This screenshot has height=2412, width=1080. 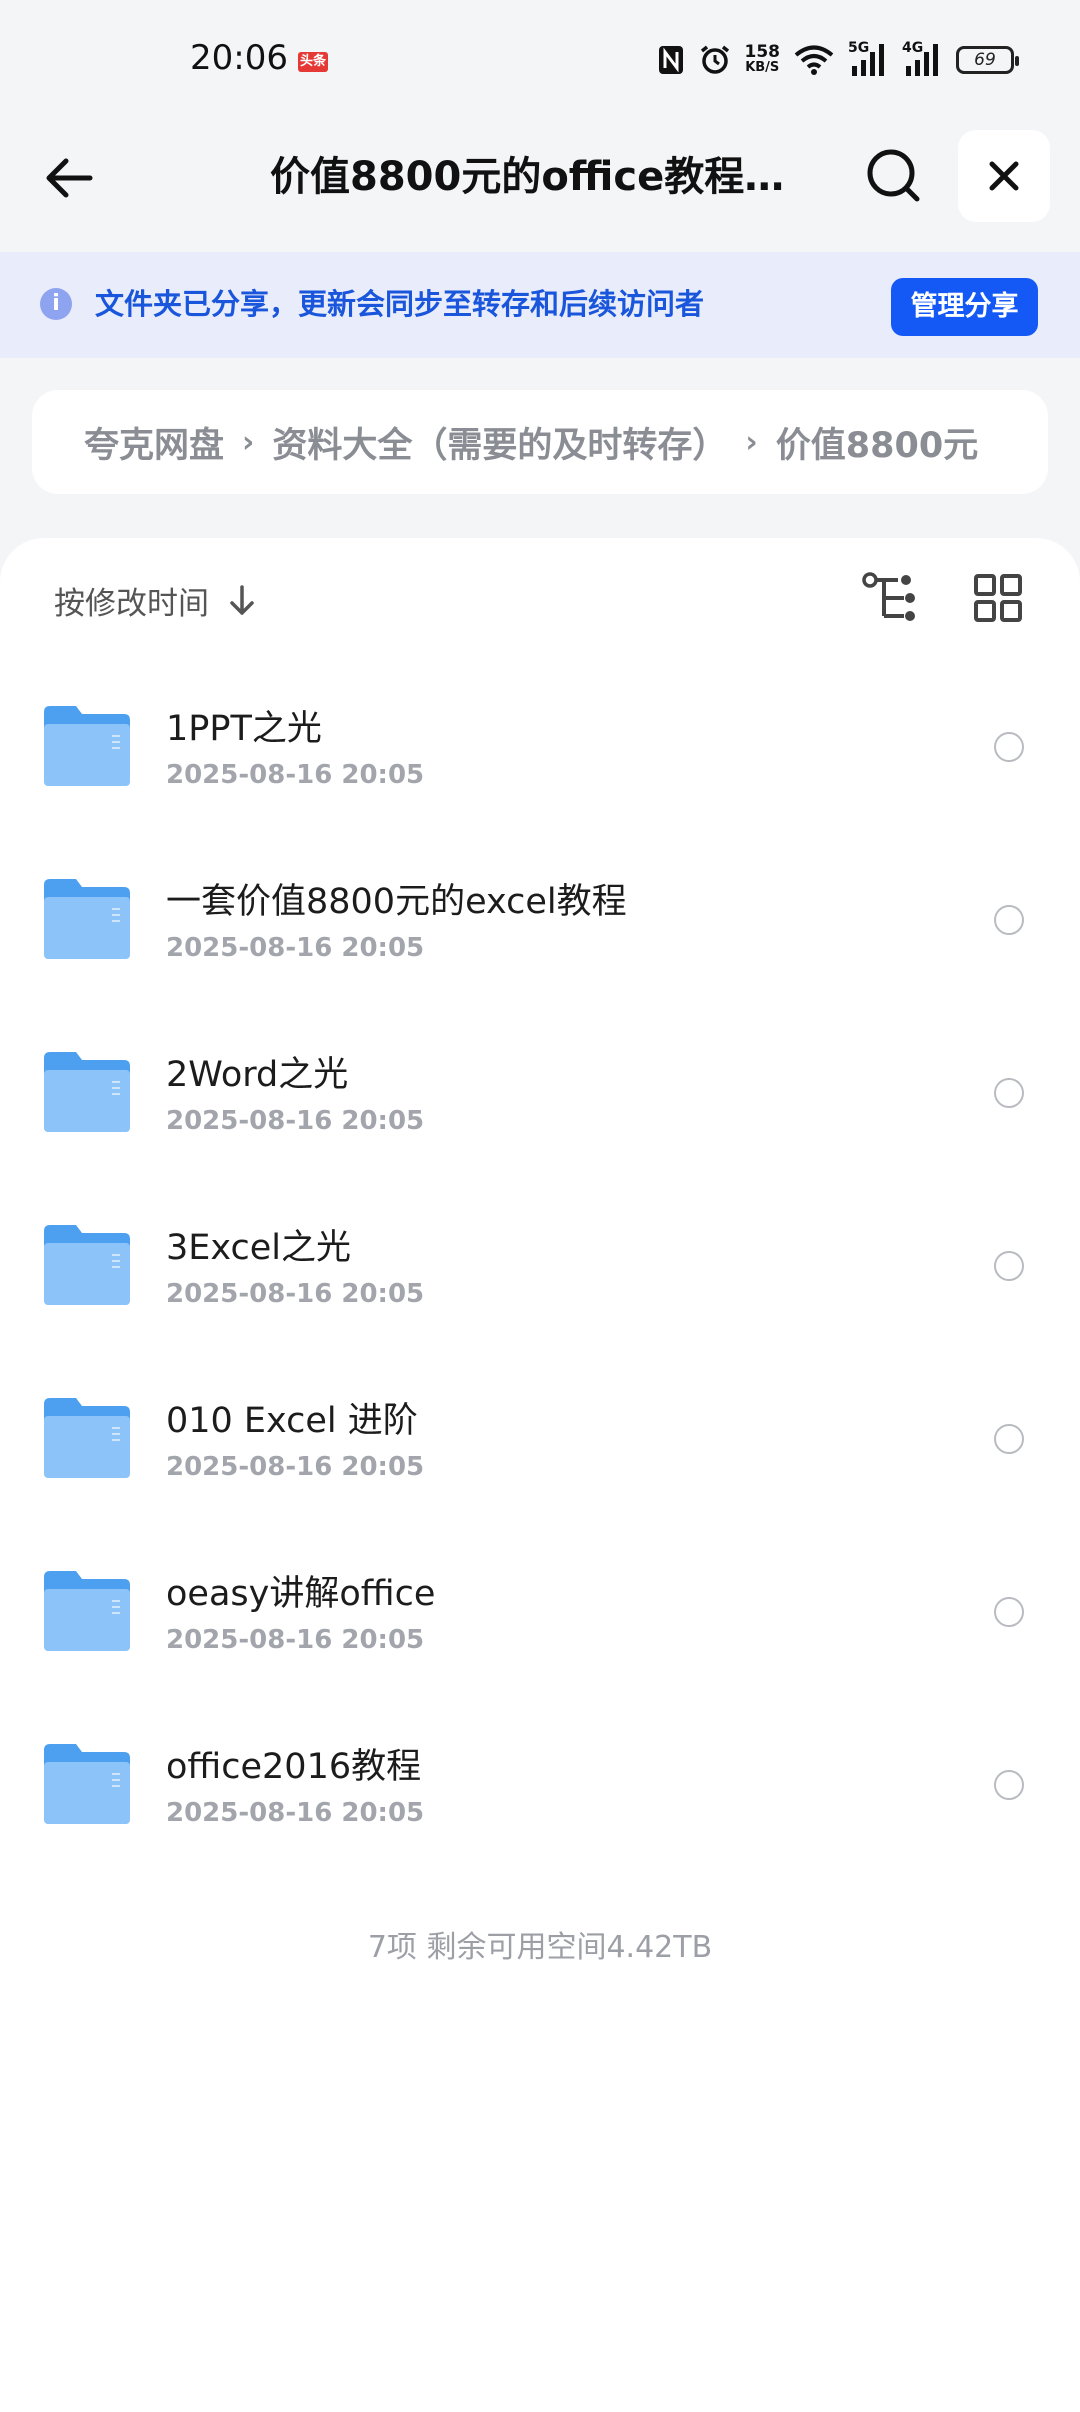 What do you see at coordinates (301, 1594) in the screenshot?
I see `file-name: oeasy讲解office` at bounding box center [301, 1594].